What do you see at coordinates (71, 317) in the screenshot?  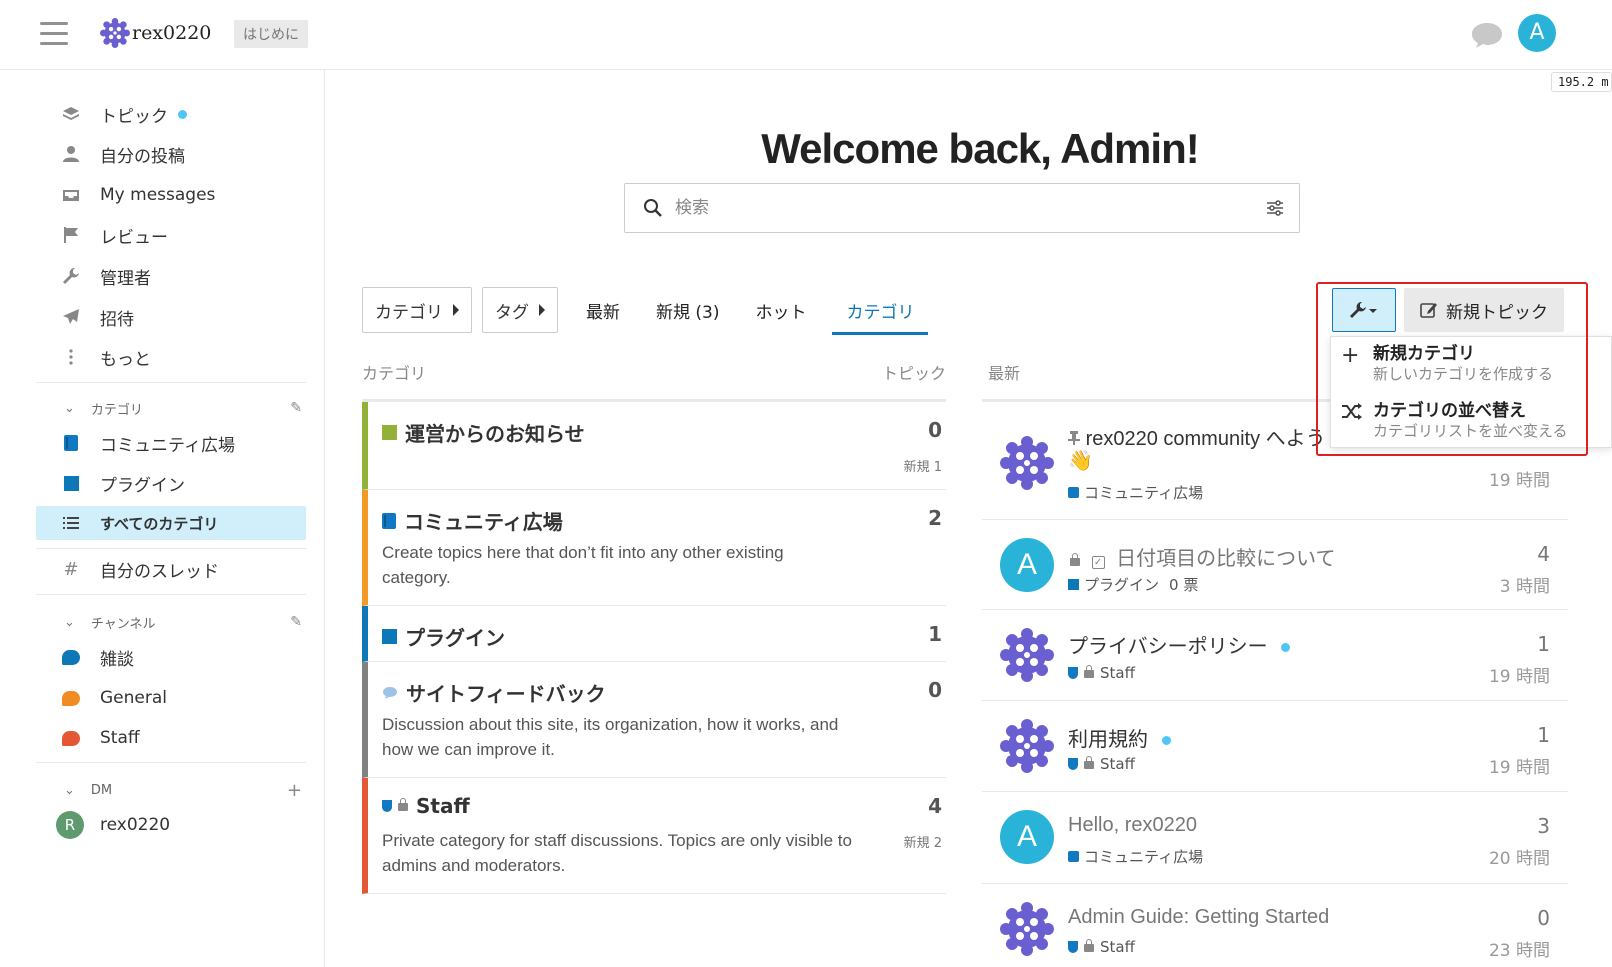 I see `paper-plane-icon` at bounding box center [71, 317].